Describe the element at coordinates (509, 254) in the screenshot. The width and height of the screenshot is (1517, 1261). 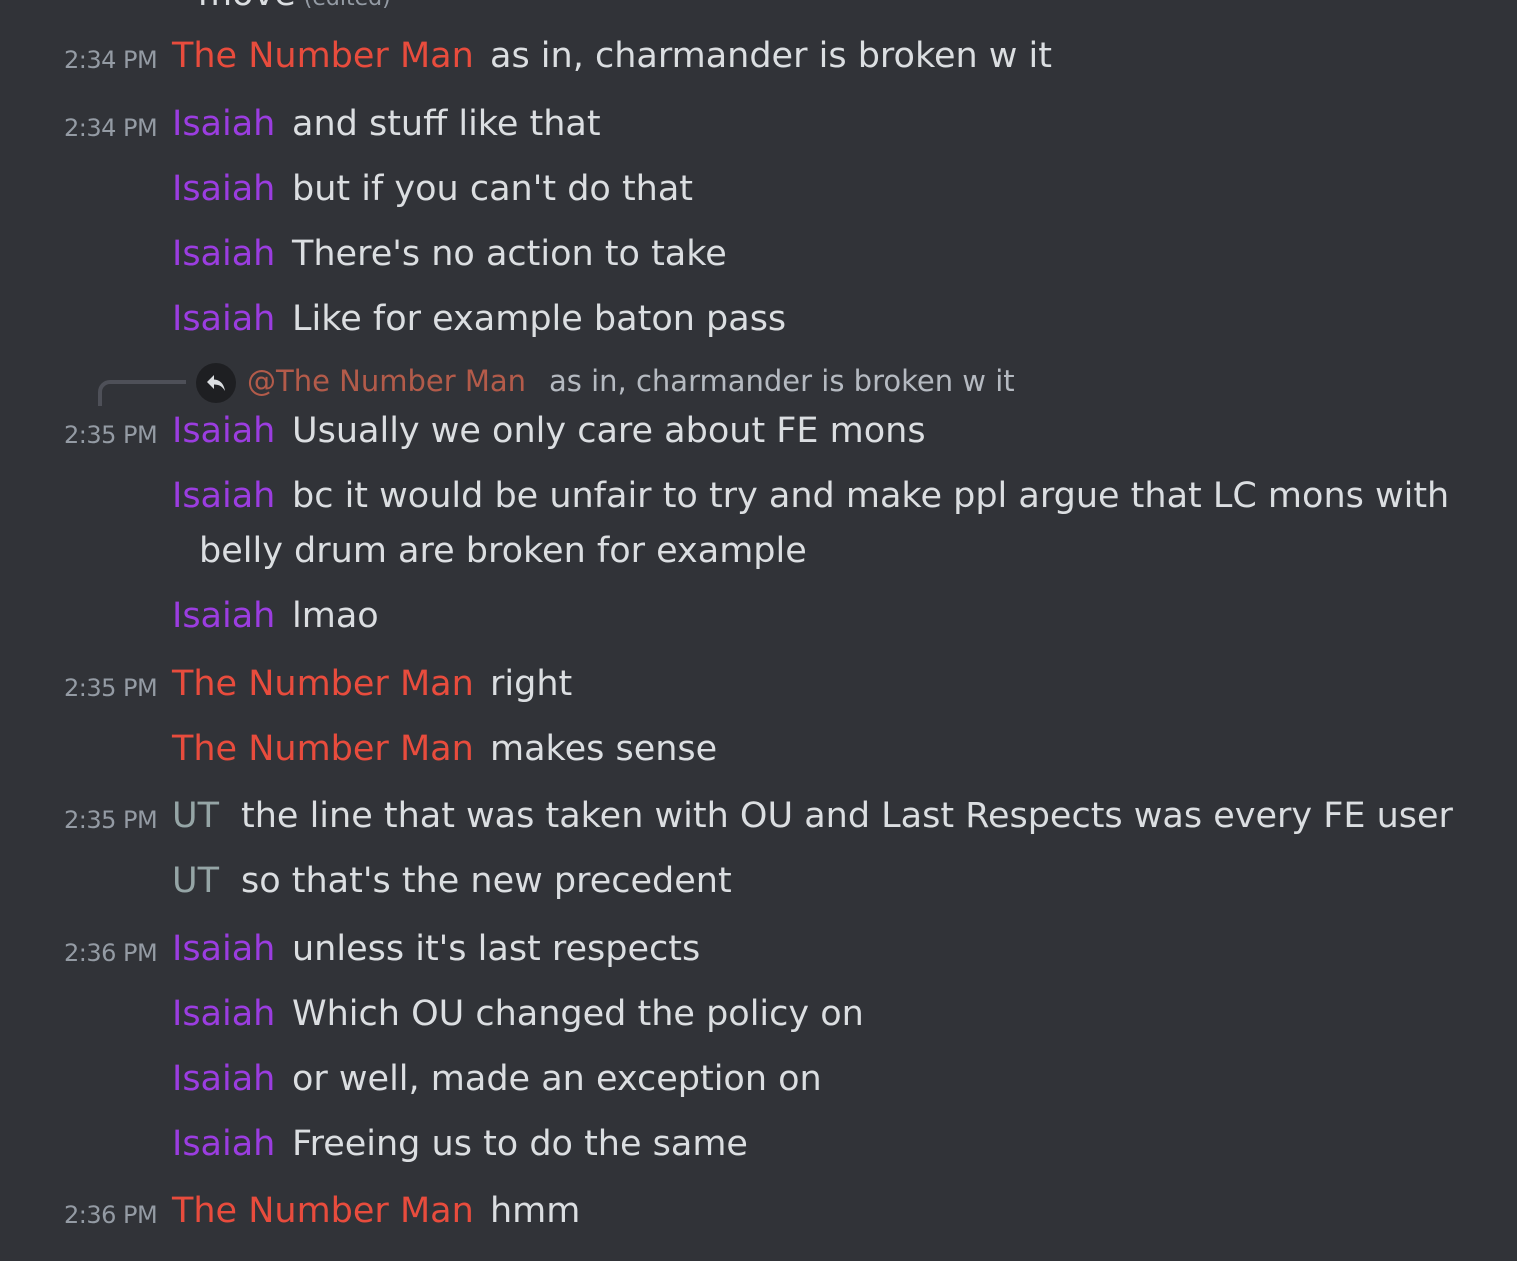
I see `message-text: There's no action to take` at that location.